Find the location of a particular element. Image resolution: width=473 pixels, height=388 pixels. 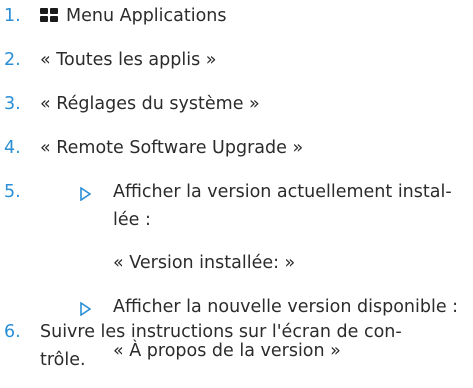

step-number: 5. is located at coordinates (12, 192).